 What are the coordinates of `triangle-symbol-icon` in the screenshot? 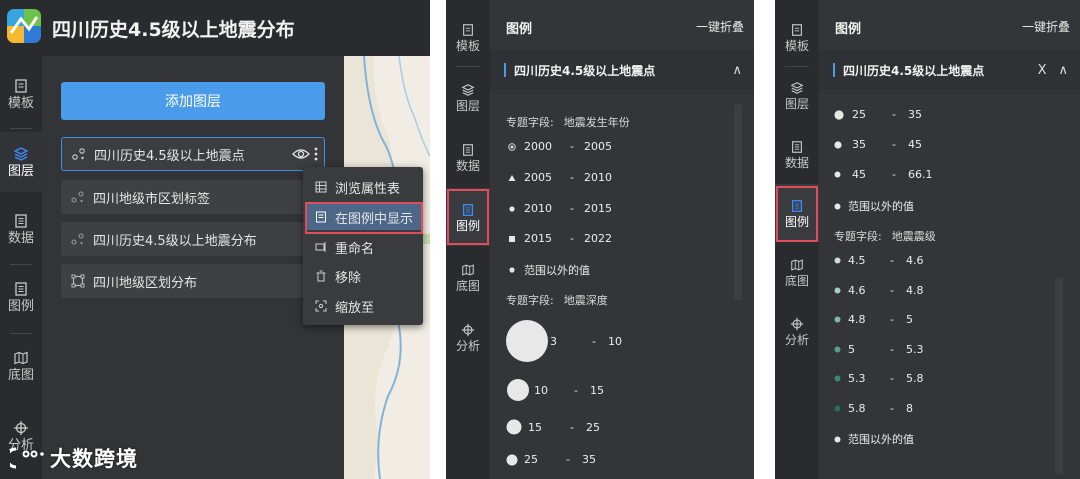 It's located at (512, 178).